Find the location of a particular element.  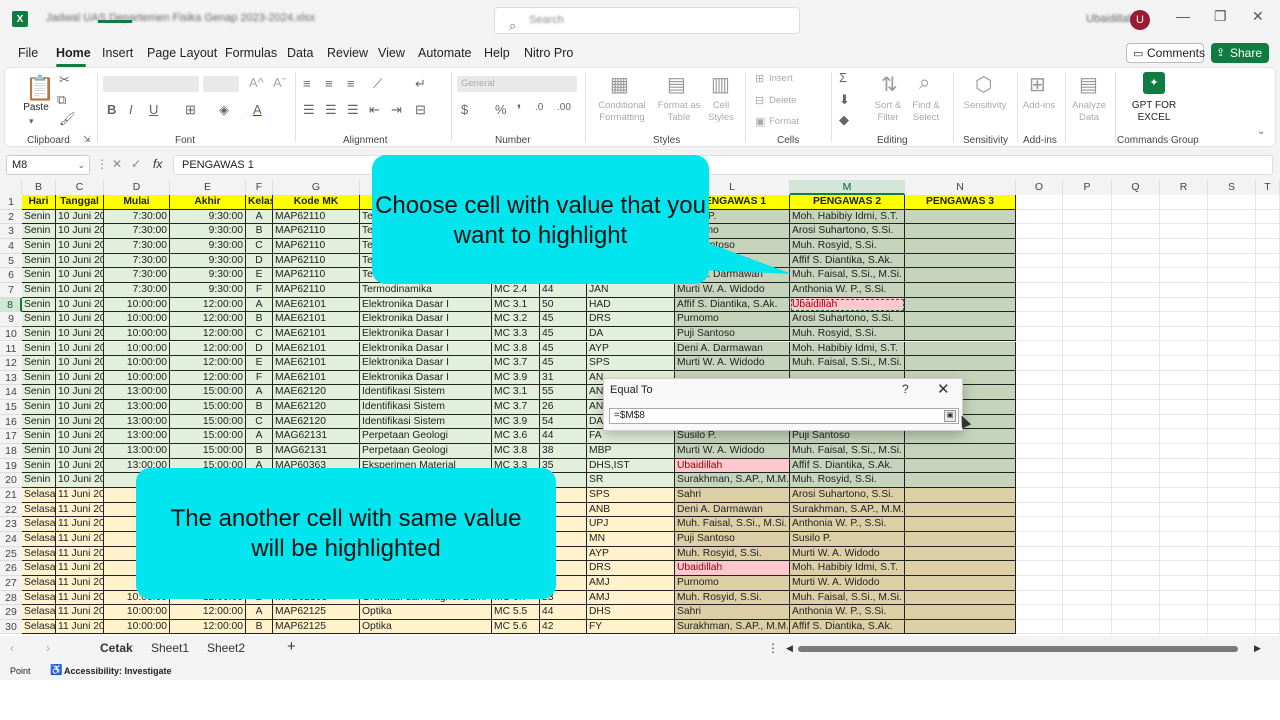

percent-icon: % is located at coordinates (501, 109).